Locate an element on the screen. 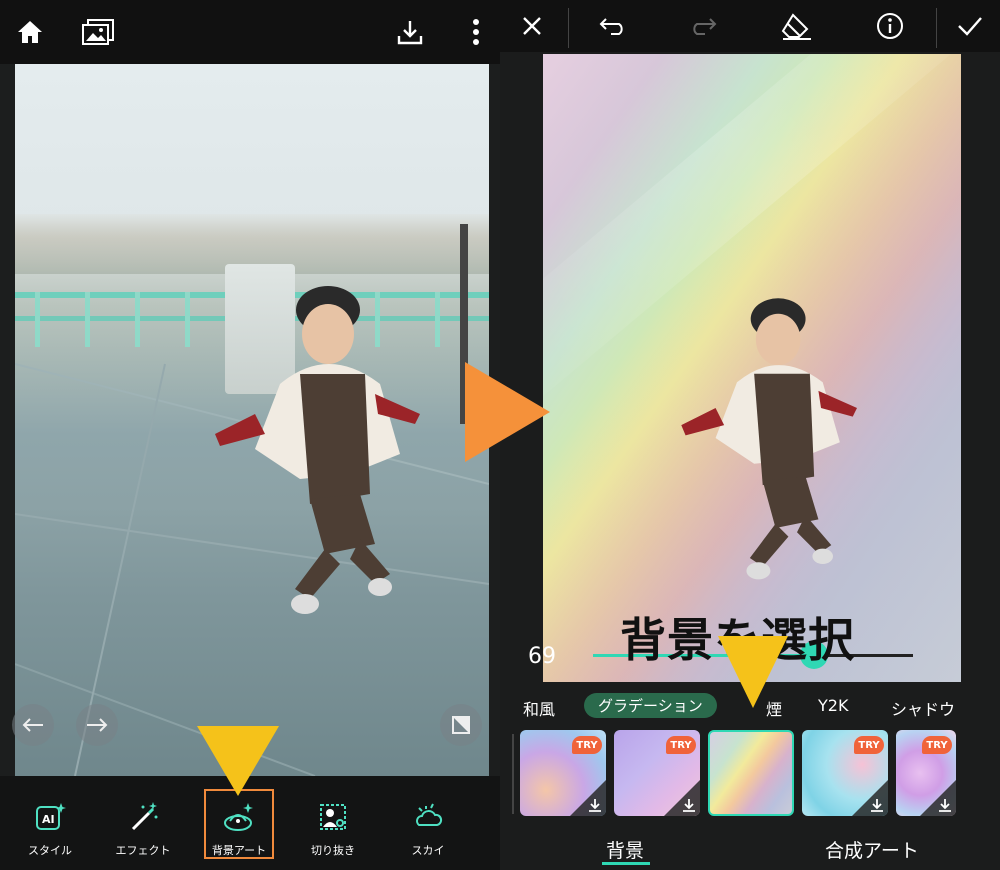  info-icon is located at coordinates (890, 26).